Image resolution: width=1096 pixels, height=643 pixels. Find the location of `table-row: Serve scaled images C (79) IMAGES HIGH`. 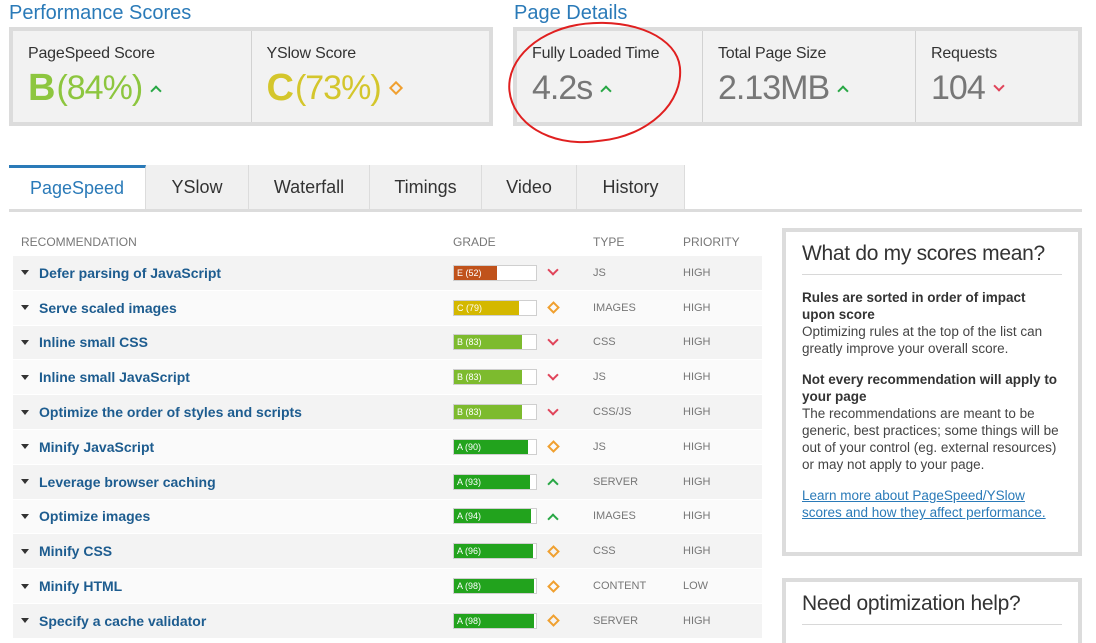

table-row: Serve scaled images C (79) IMAGES HIGH is located at coordinates (387, 308).